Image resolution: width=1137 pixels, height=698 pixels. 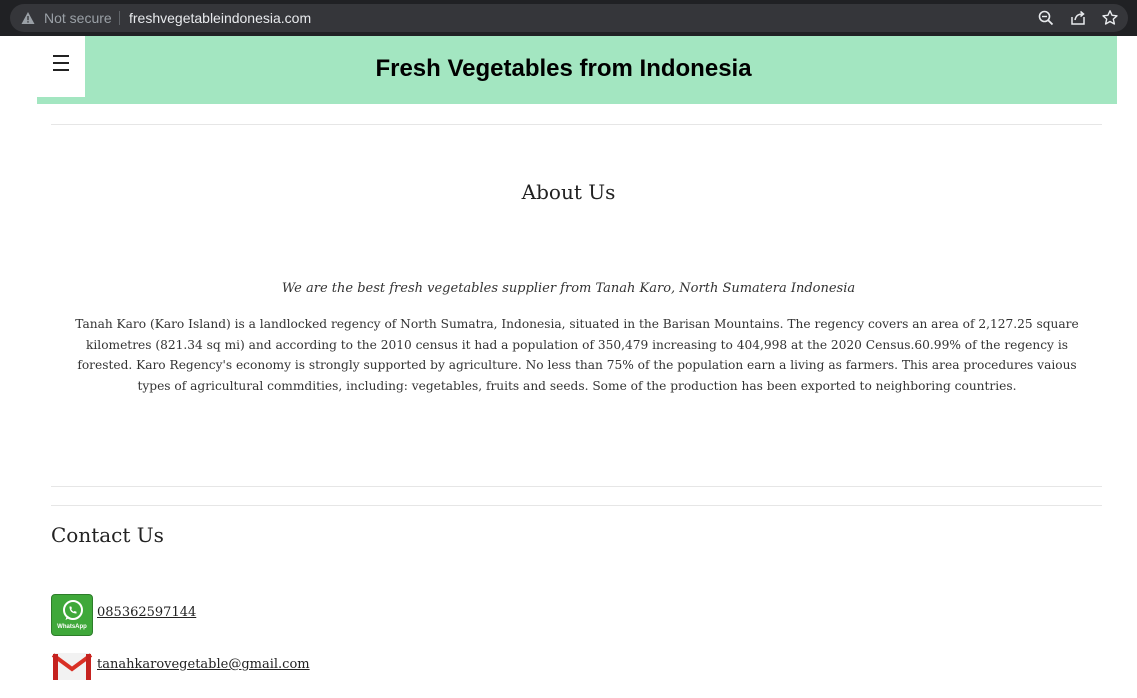 What do you see at coordinates (72, 666) in the screenshot?
I see `gmail-icon` at bounding box center [72, 666].